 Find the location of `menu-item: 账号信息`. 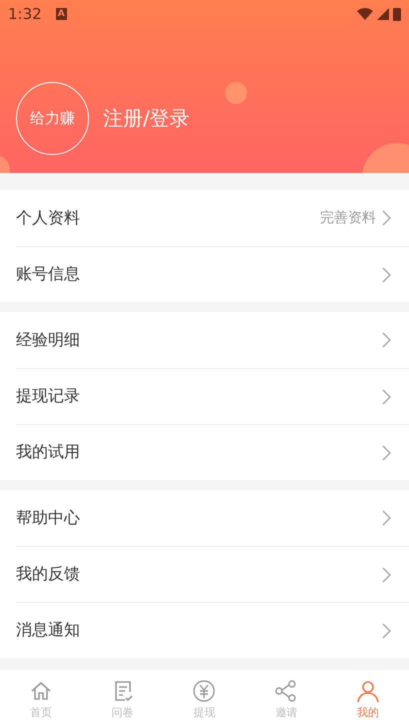

menu-item: 账号信息 is located at coordinates (212, 274).